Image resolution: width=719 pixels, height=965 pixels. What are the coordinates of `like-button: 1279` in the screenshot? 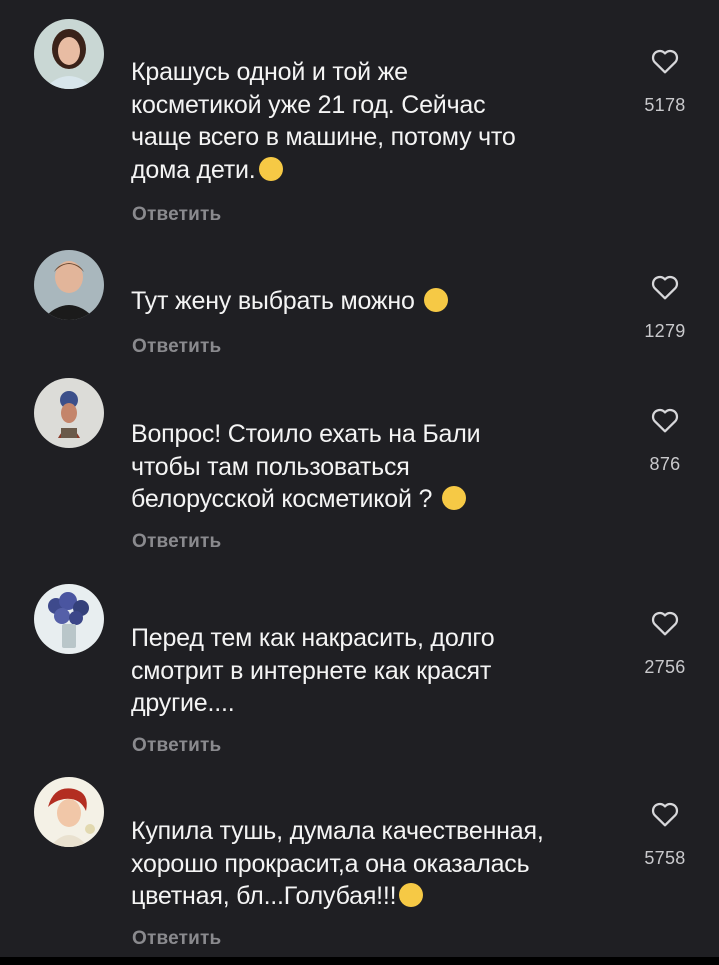 It's located at (665, 306).